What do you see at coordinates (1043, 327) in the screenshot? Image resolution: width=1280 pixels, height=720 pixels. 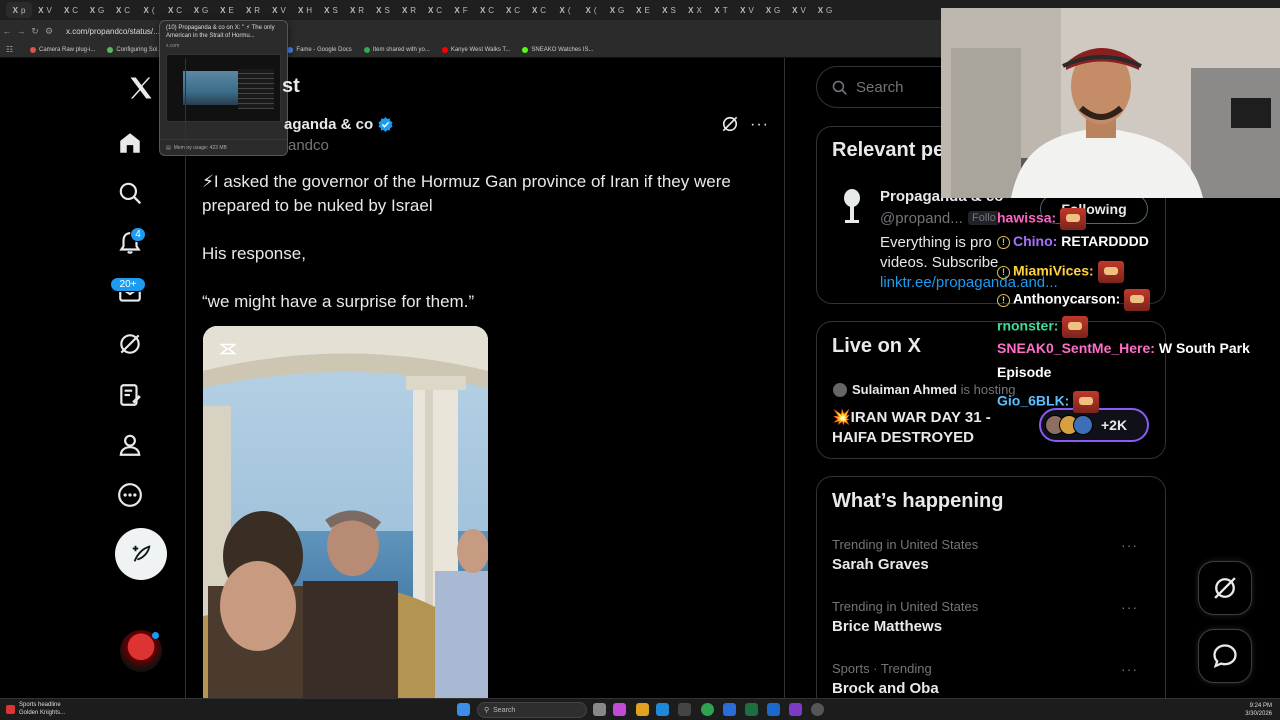 I see `chat-message: rnonster:` at bounding box center [1043, 327].